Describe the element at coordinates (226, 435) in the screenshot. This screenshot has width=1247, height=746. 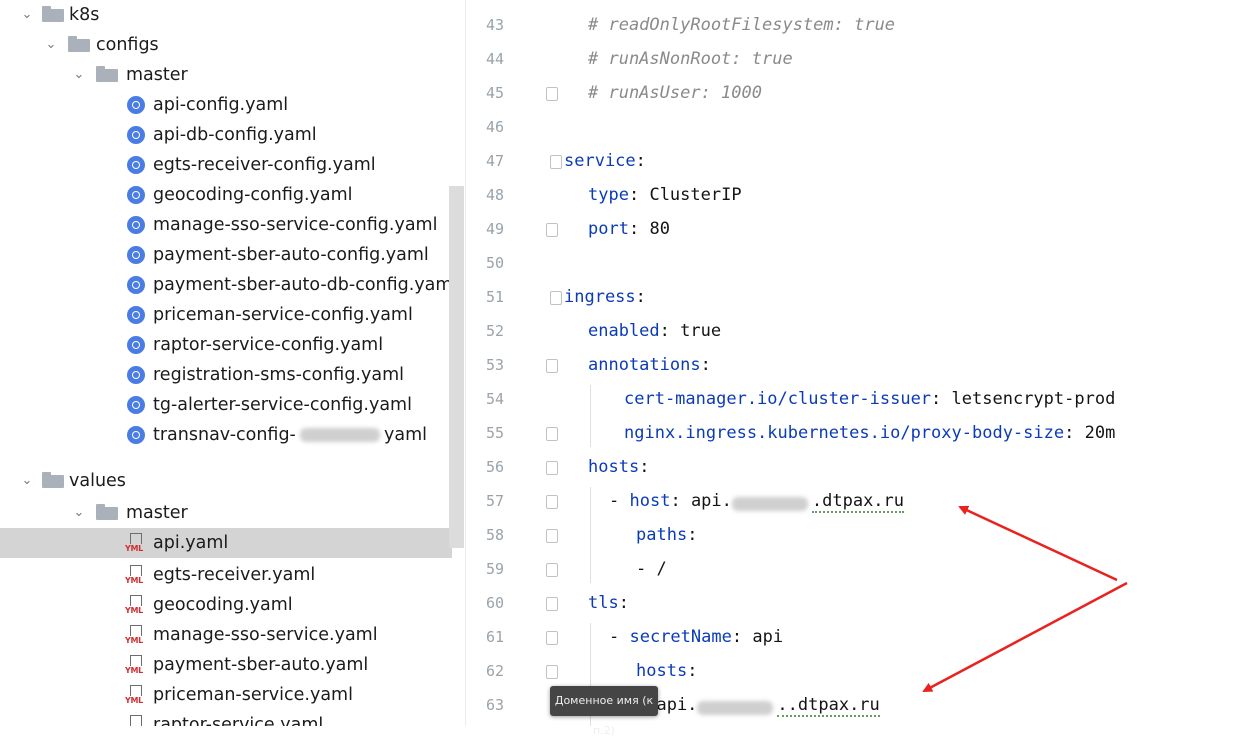
I see `tree-file: transnav-config- yaml` at that location.